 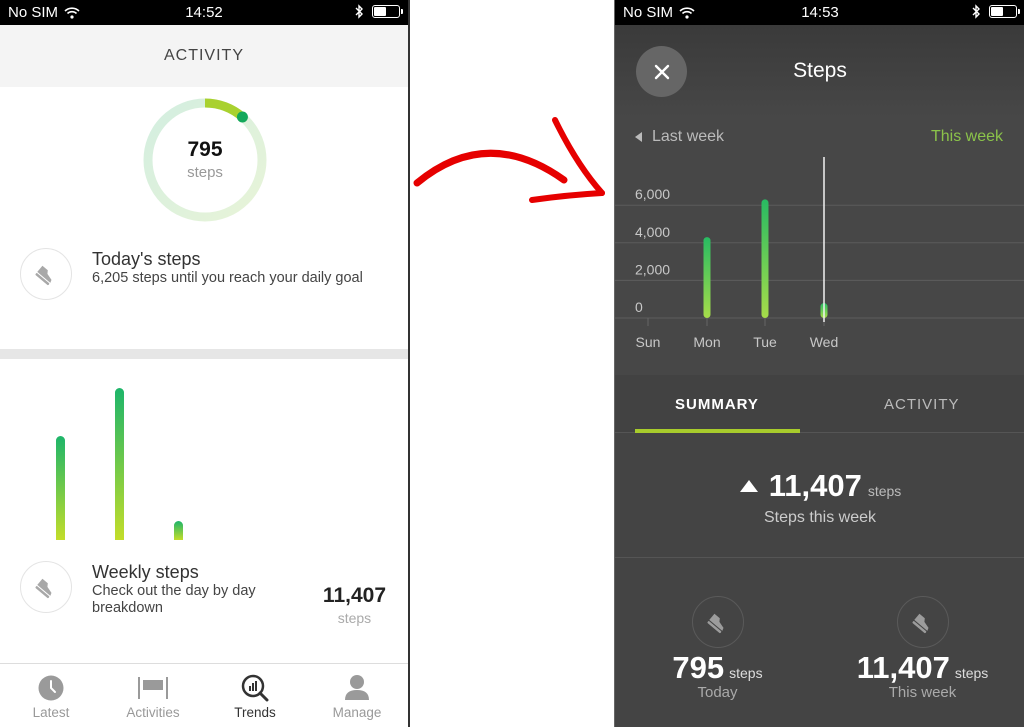 I want to click on x-tick-label: Tue, so click(x=765, y=342).